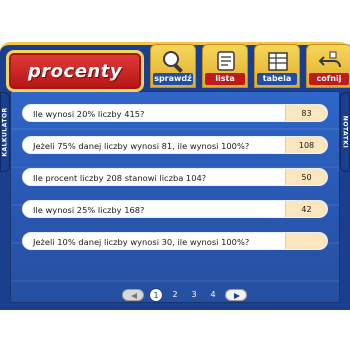  I want to click on list-button: lista, so click(225, 66).